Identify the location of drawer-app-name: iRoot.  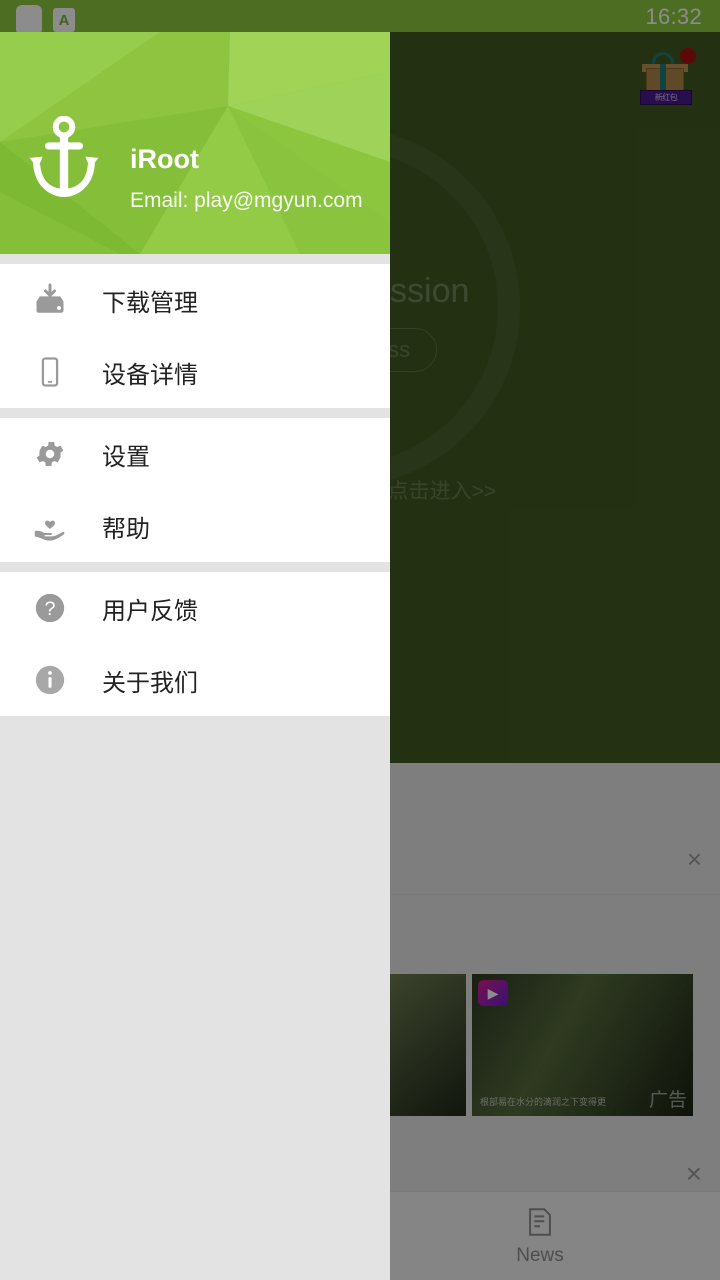
(164, 159).